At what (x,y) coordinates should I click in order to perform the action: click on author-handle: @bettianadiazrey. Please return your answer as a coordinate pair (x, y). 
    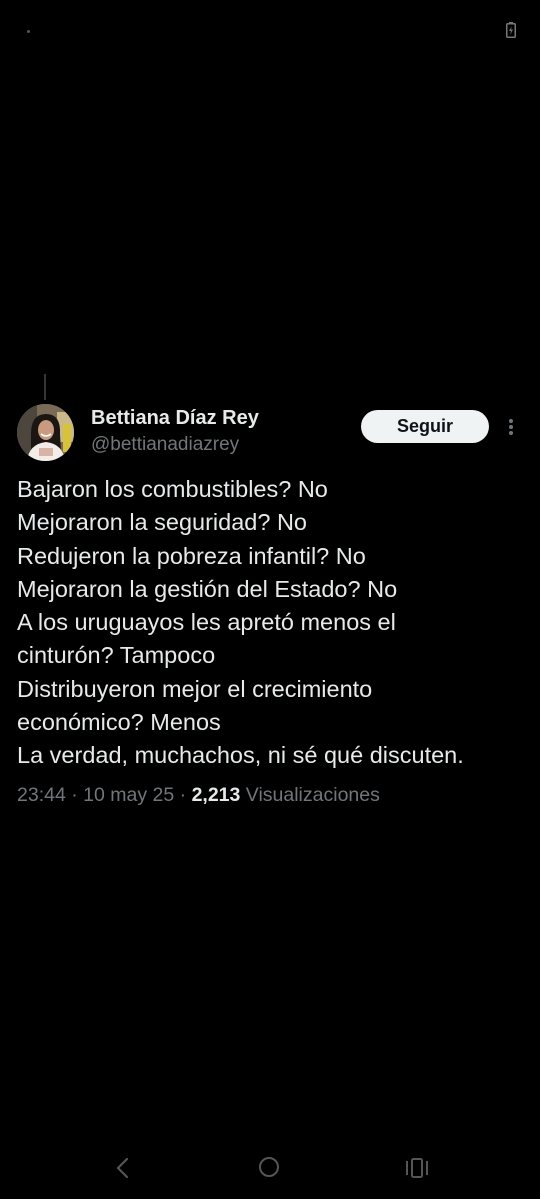
    Looking at the image, I should click on (165, 445).